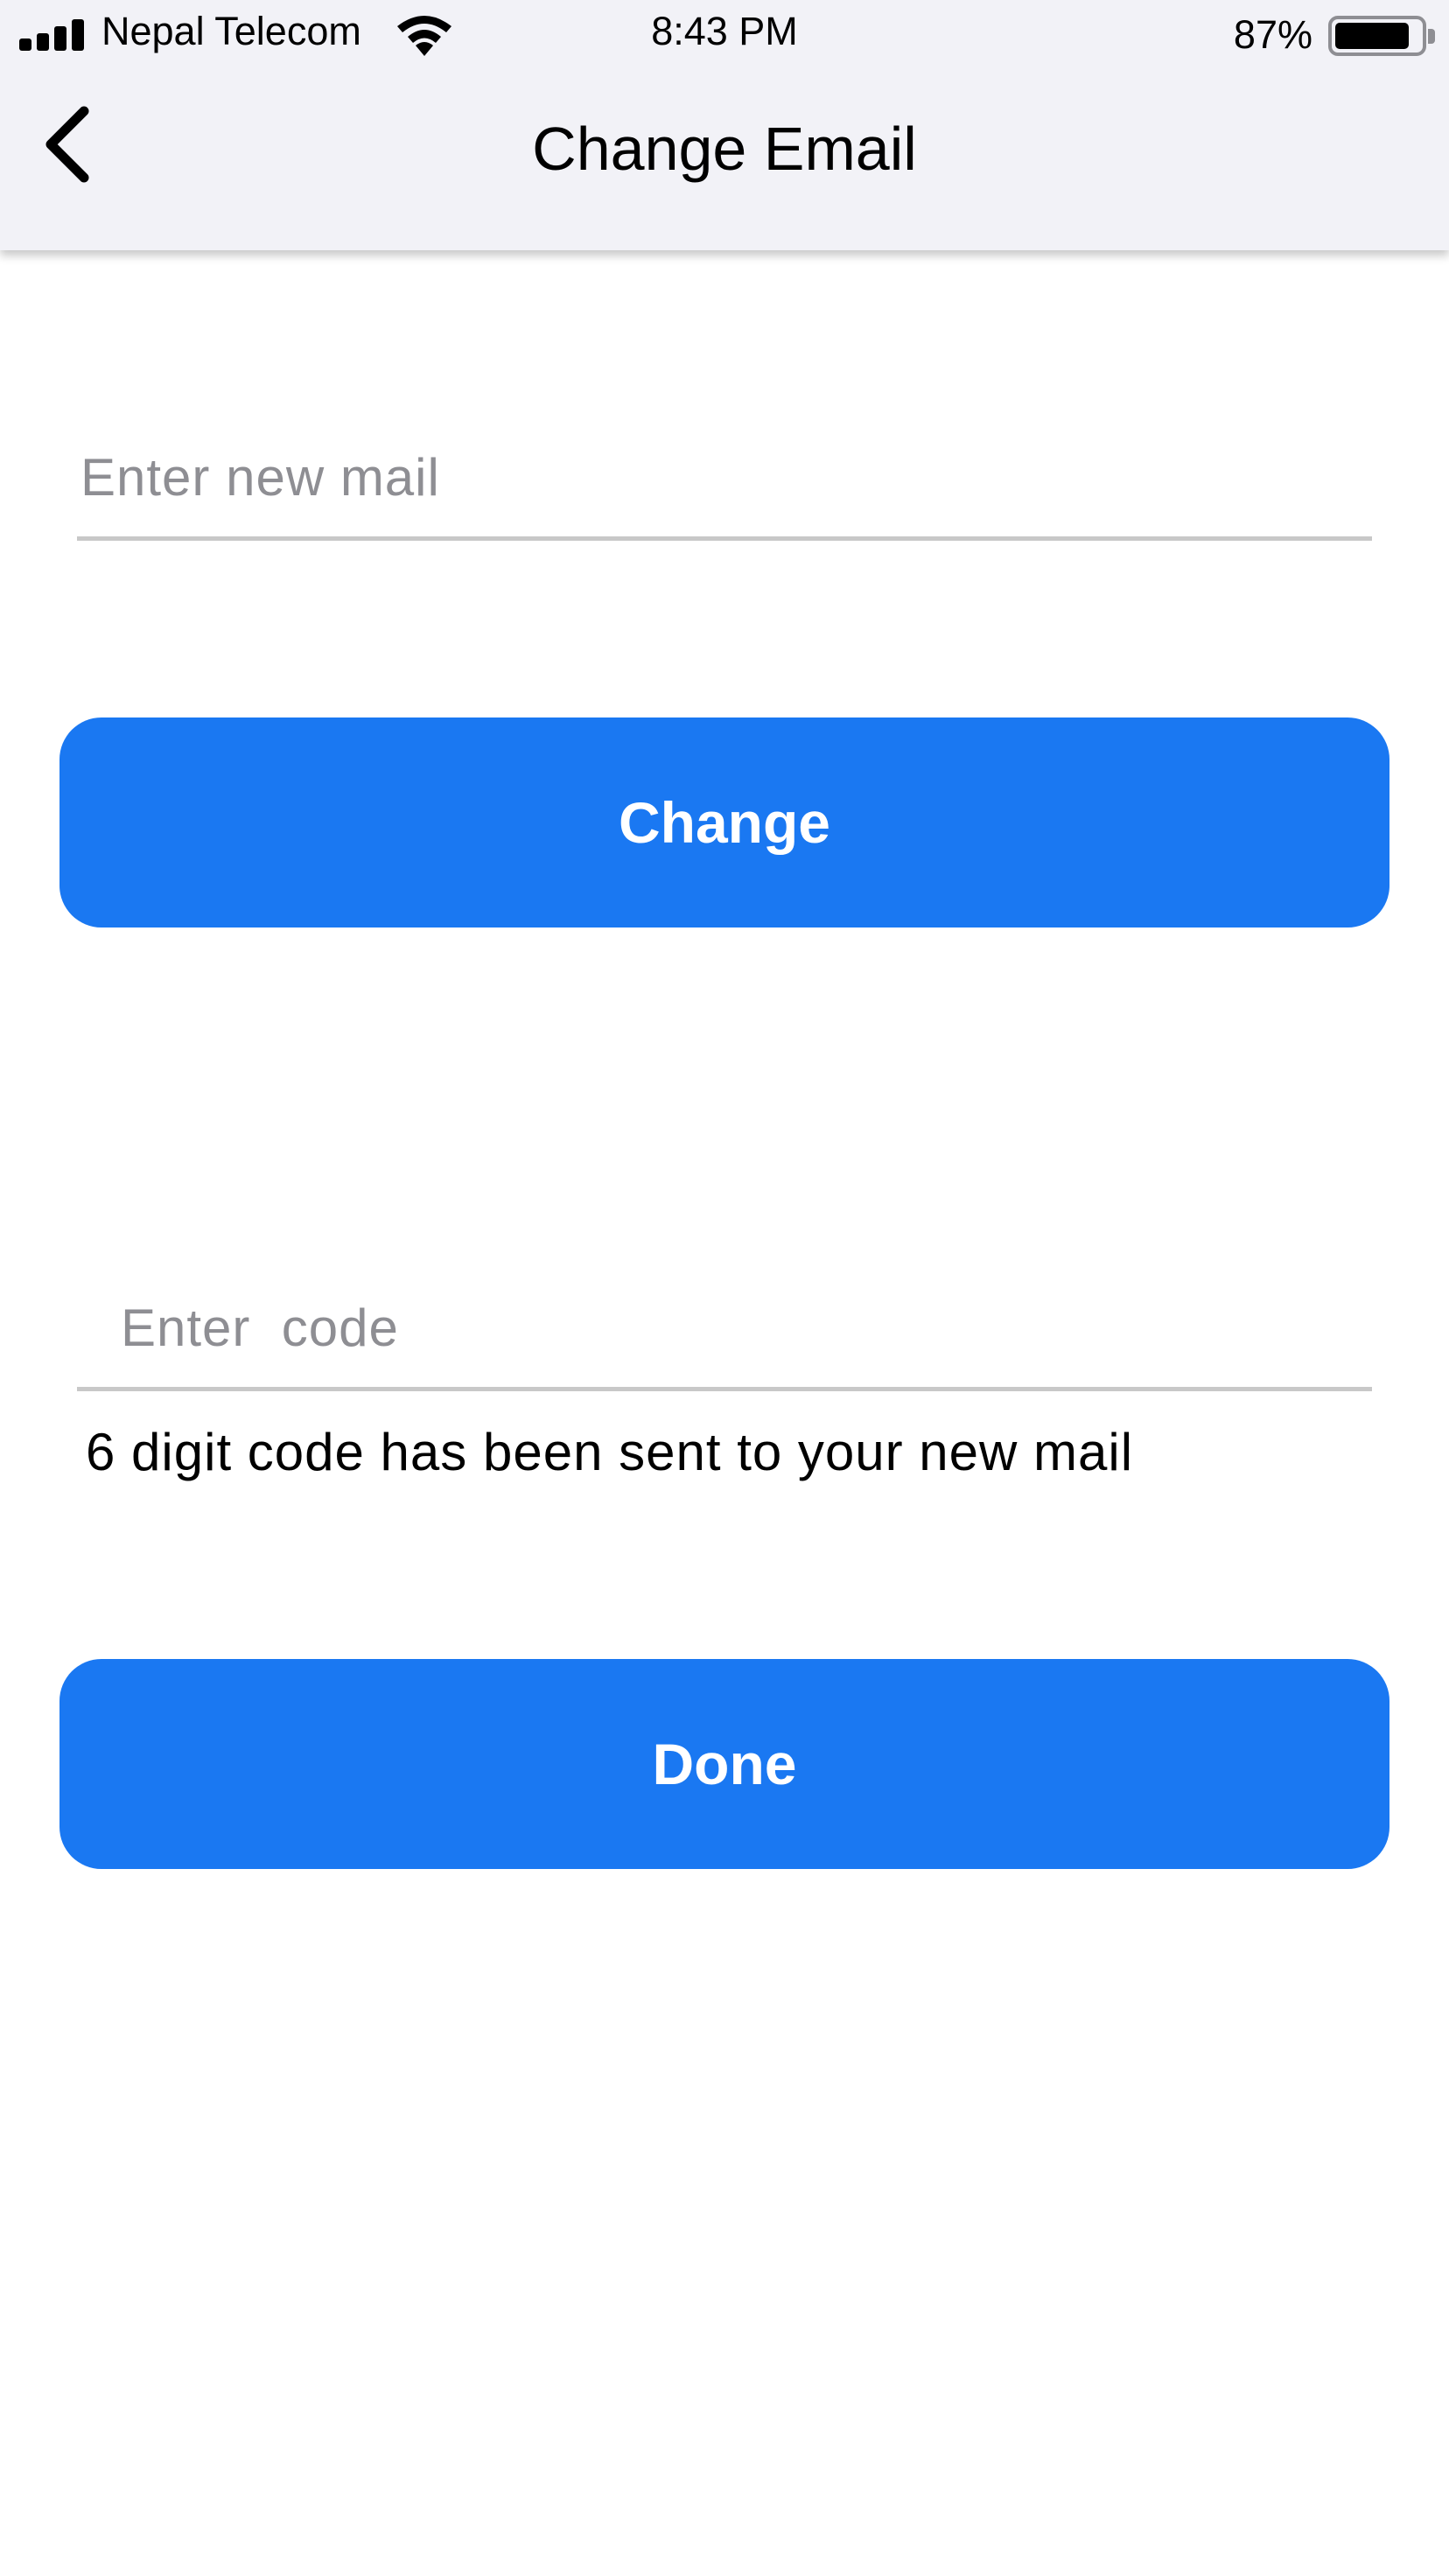 The height and width of the screenshot is (2576, 1449). What do you see at coordinates (1372, 36) in the screenshot?
I see `battery-level` at bounding box center [1372, 36].